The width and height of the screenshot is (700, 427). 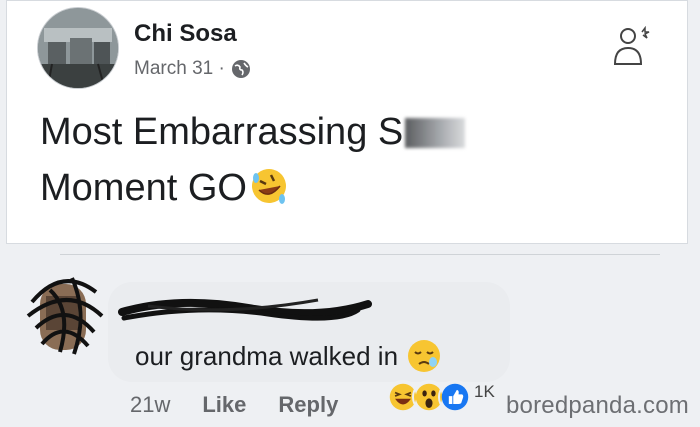 What do you see at coordinates (597, 405) in the screenshot?
I see `watermark: boredpanda.com` at bounding box center [597, 405].